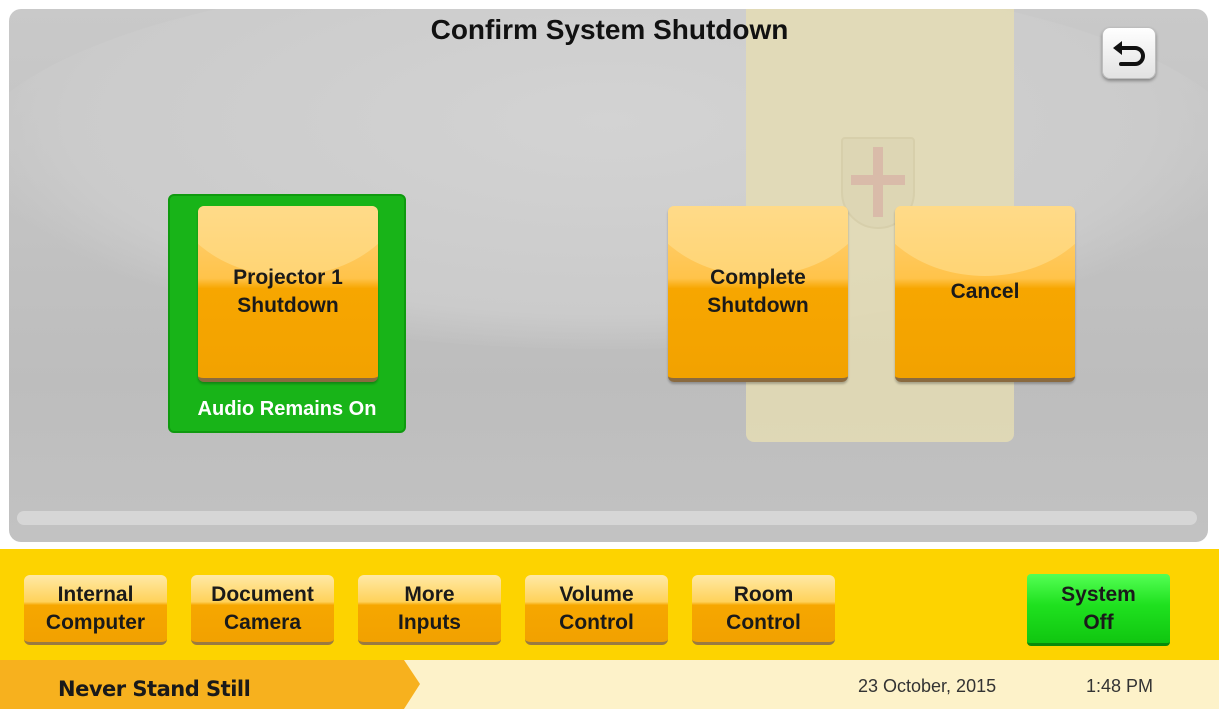 The width and height of the screenshot is (1219, 709). What do you see at coordinates (154, 689) in the screenshot?
I see `tagline: Never Stand Still` at bounding box center [154, 689].